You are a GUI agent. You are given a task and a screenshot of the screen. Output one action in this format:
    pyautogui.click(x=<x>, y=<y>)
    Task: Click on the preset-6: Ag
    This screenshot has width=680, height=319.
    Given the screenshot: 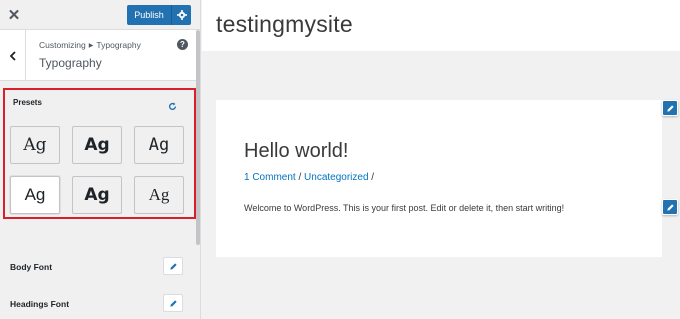 What is the action you would take?
    pyautogui.click(x=159, y=195)
    